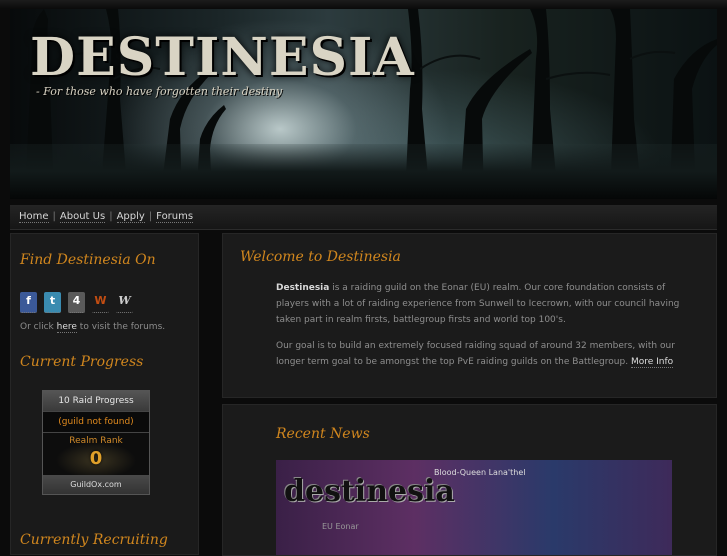 The height and width of the screenshot is (556, 727). I want to click on news-heading: Recent News, so click(323, 434).